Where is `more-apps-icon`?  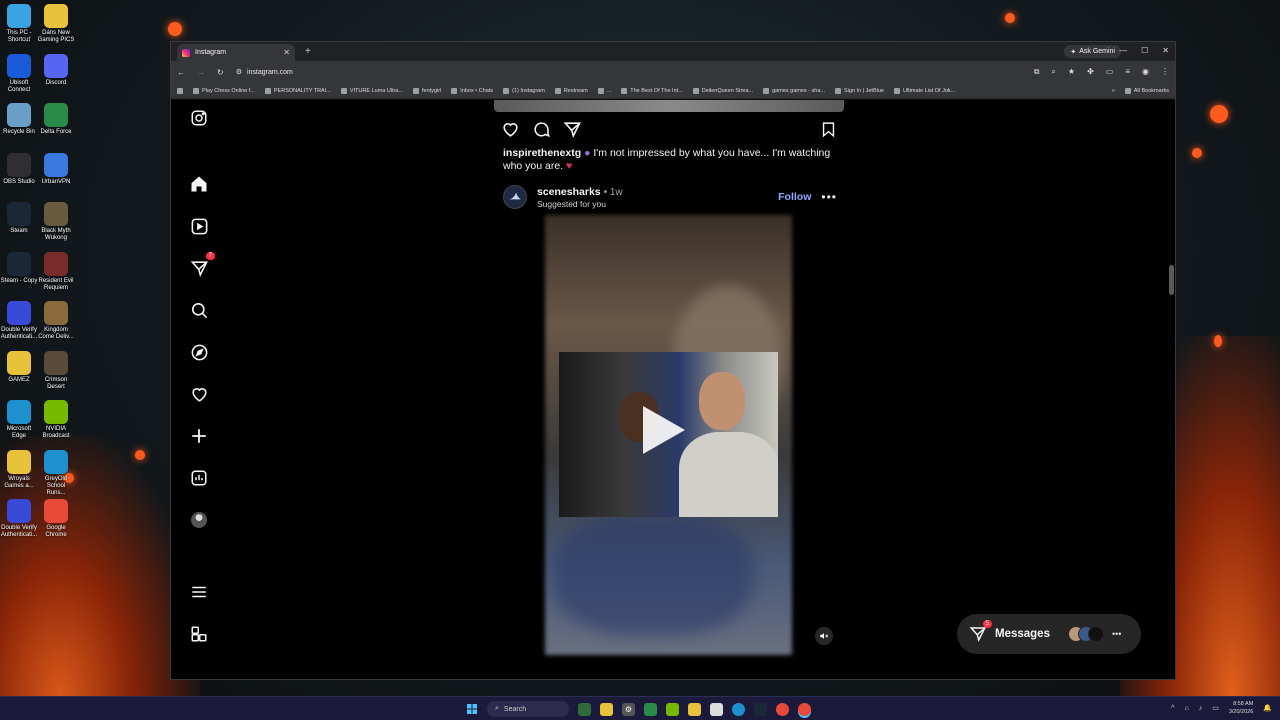
more-apps-icon is located at coordinates (199, 634).